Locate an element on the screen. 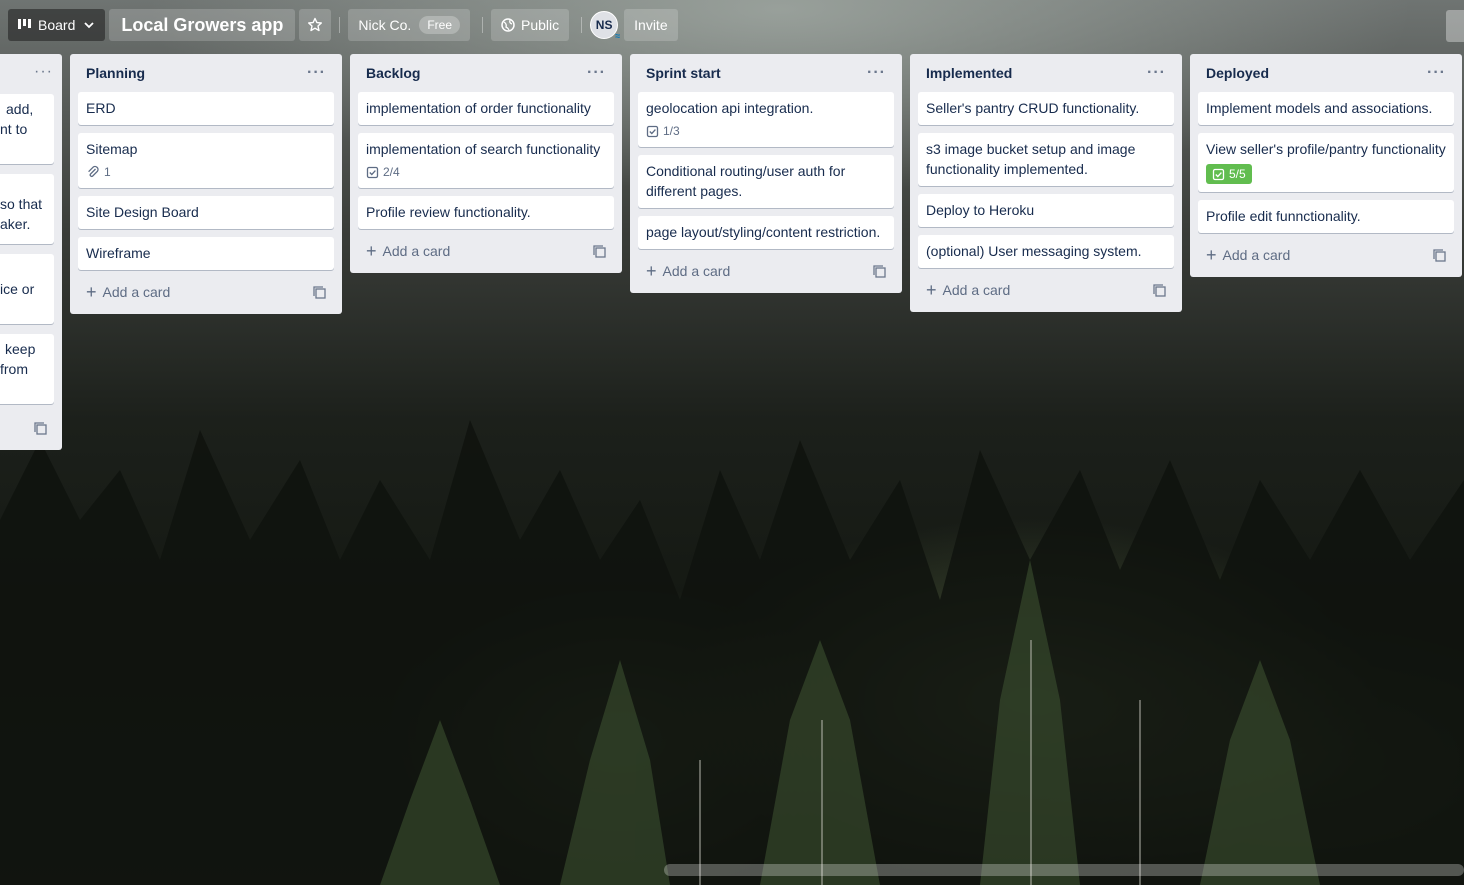 The width and height of the screenshot is (1464, 885). card-title: implementation of search functionality is located at coordinates (483, 149).